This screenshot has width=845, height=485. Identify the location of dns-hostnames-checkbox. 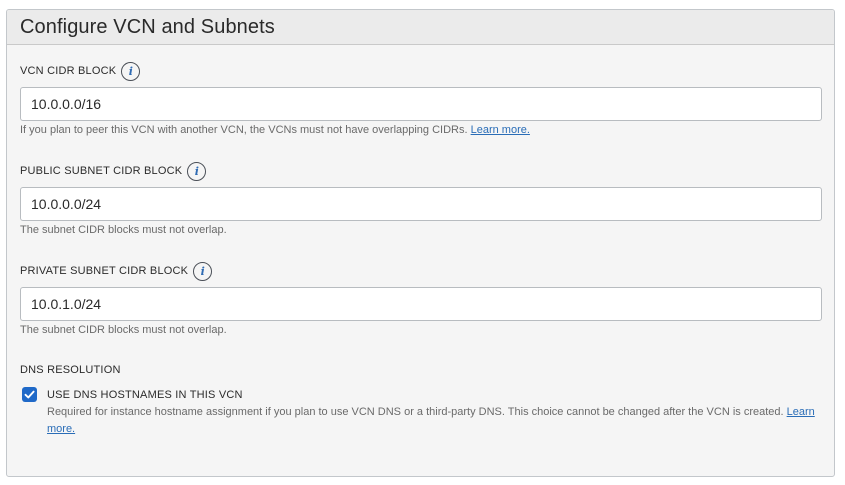
(29, 394).